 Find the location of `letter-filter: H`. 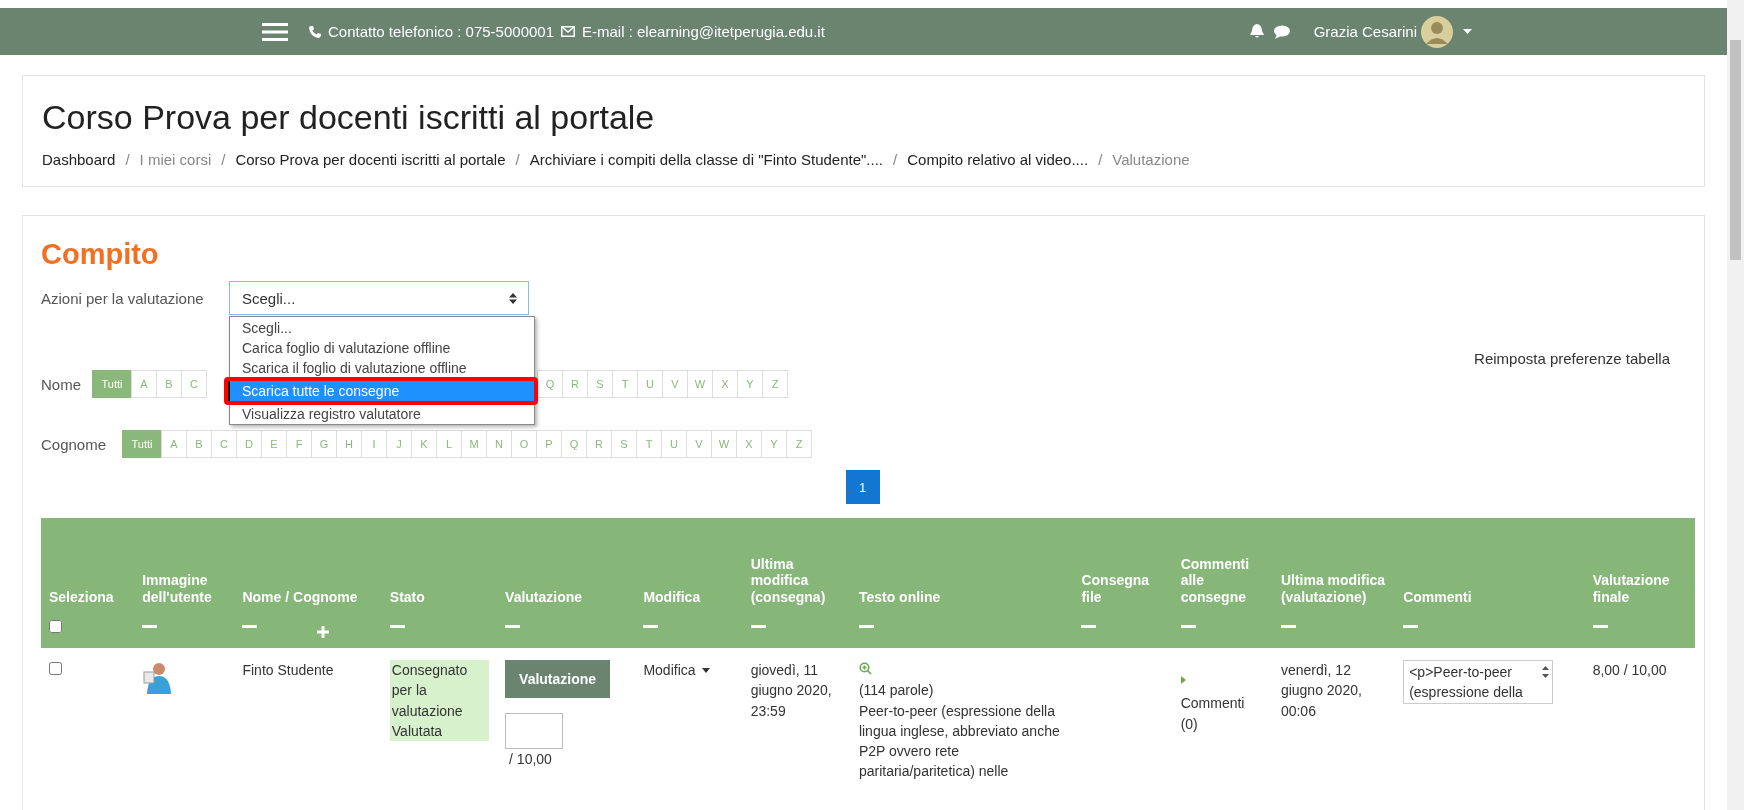

letter-filter: H is located at coordinates (349, 444).